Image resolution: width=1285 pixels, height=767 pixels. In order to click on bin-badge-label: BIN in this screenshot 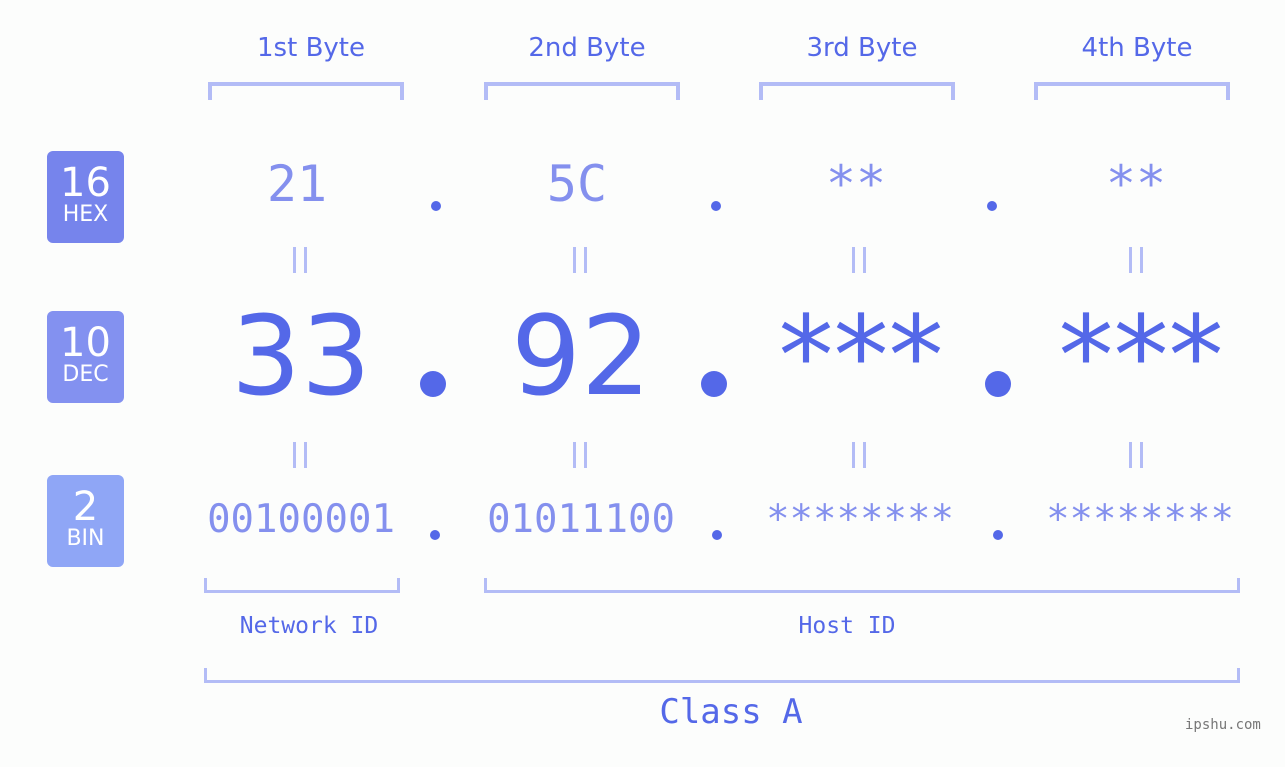, I will do `click(85, 538)`.